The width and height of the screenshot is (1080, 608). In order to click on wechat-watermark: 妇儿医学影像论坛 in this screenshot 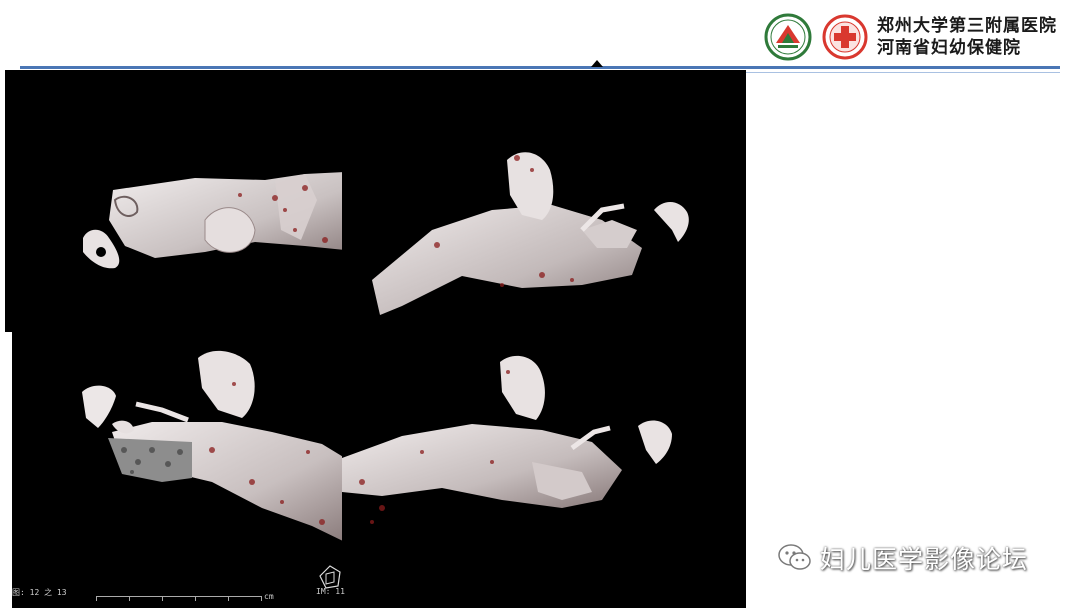, I will do `click(903, 558)`.